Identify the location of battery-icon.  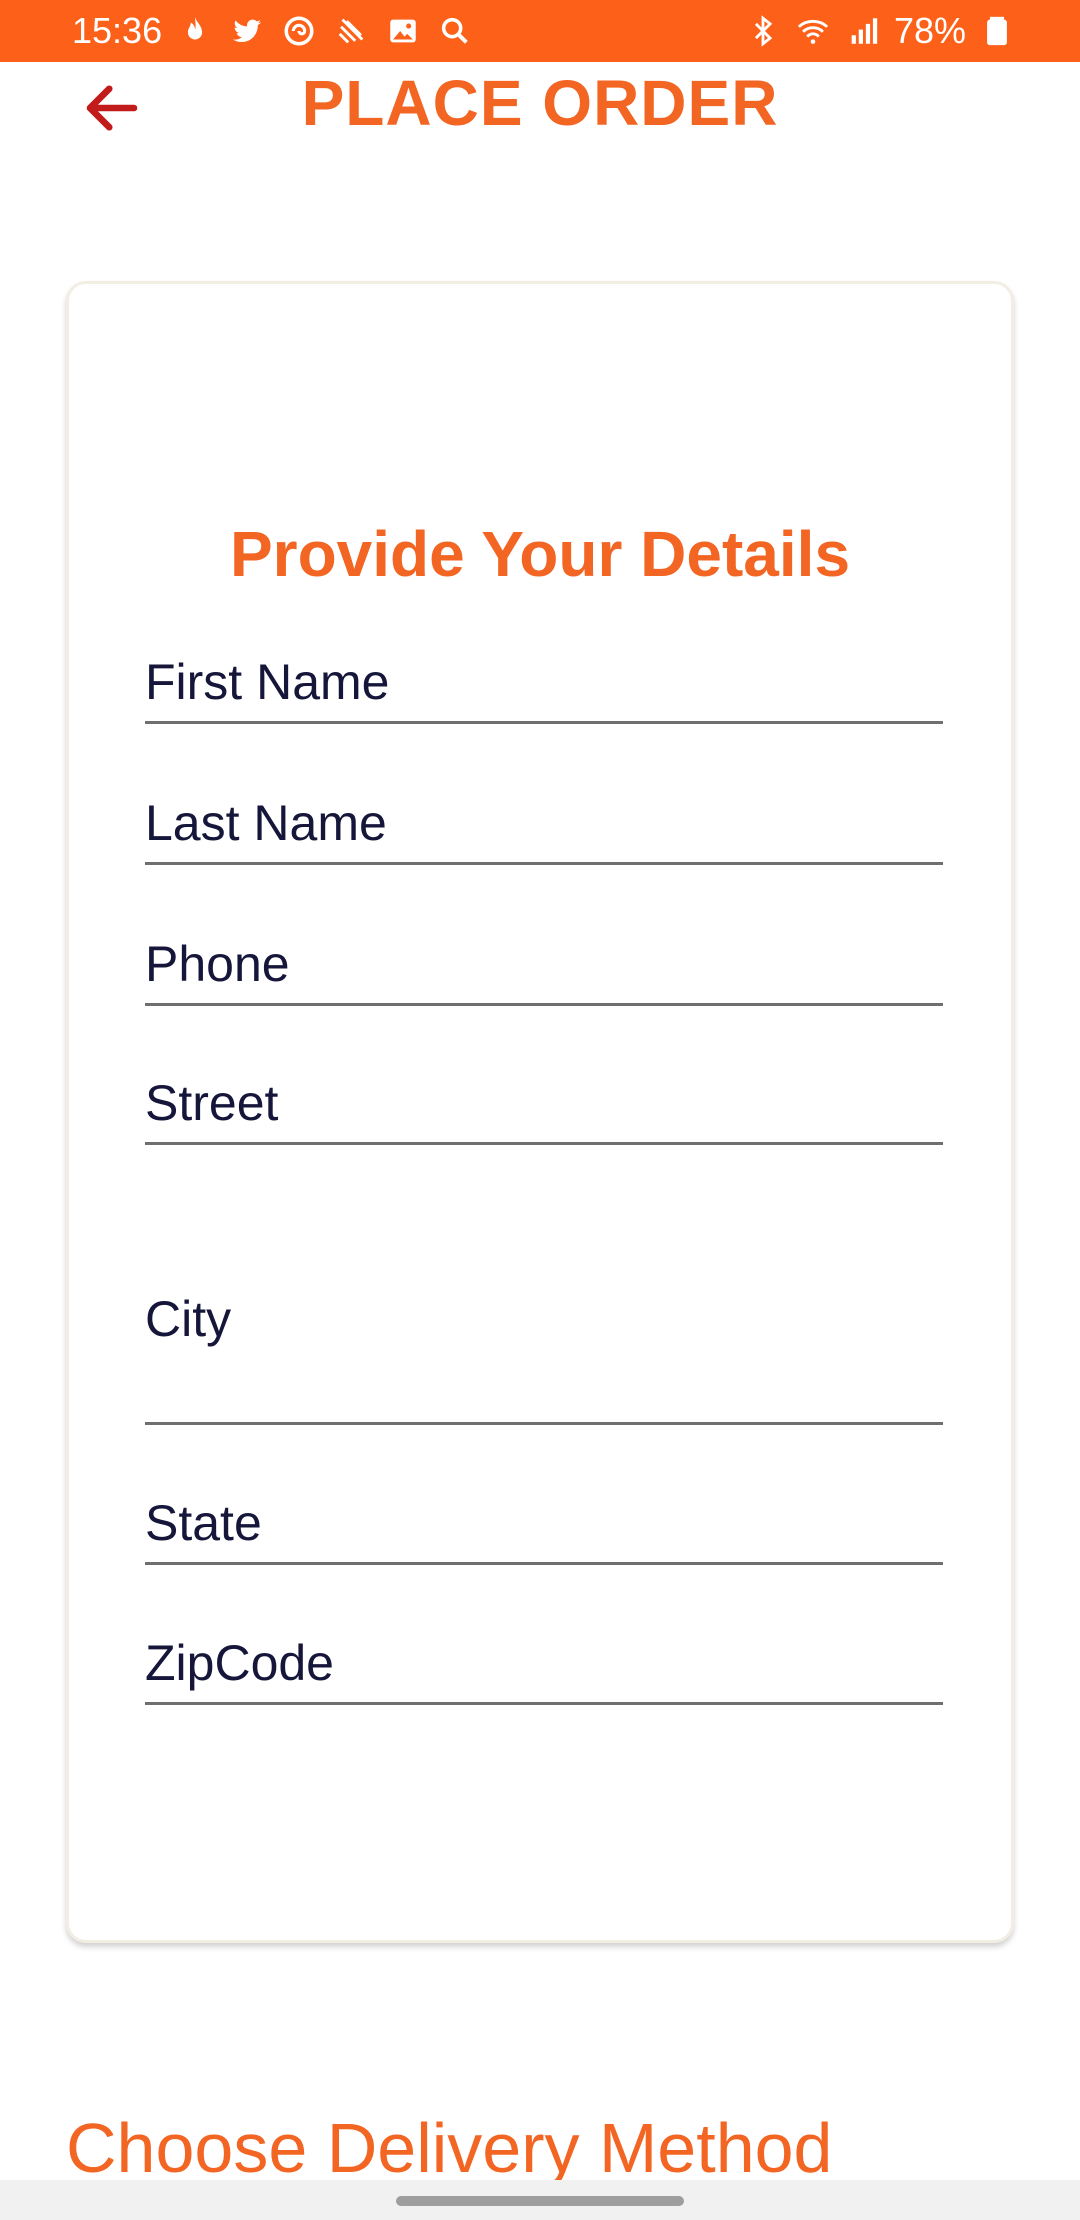
(997, 31).